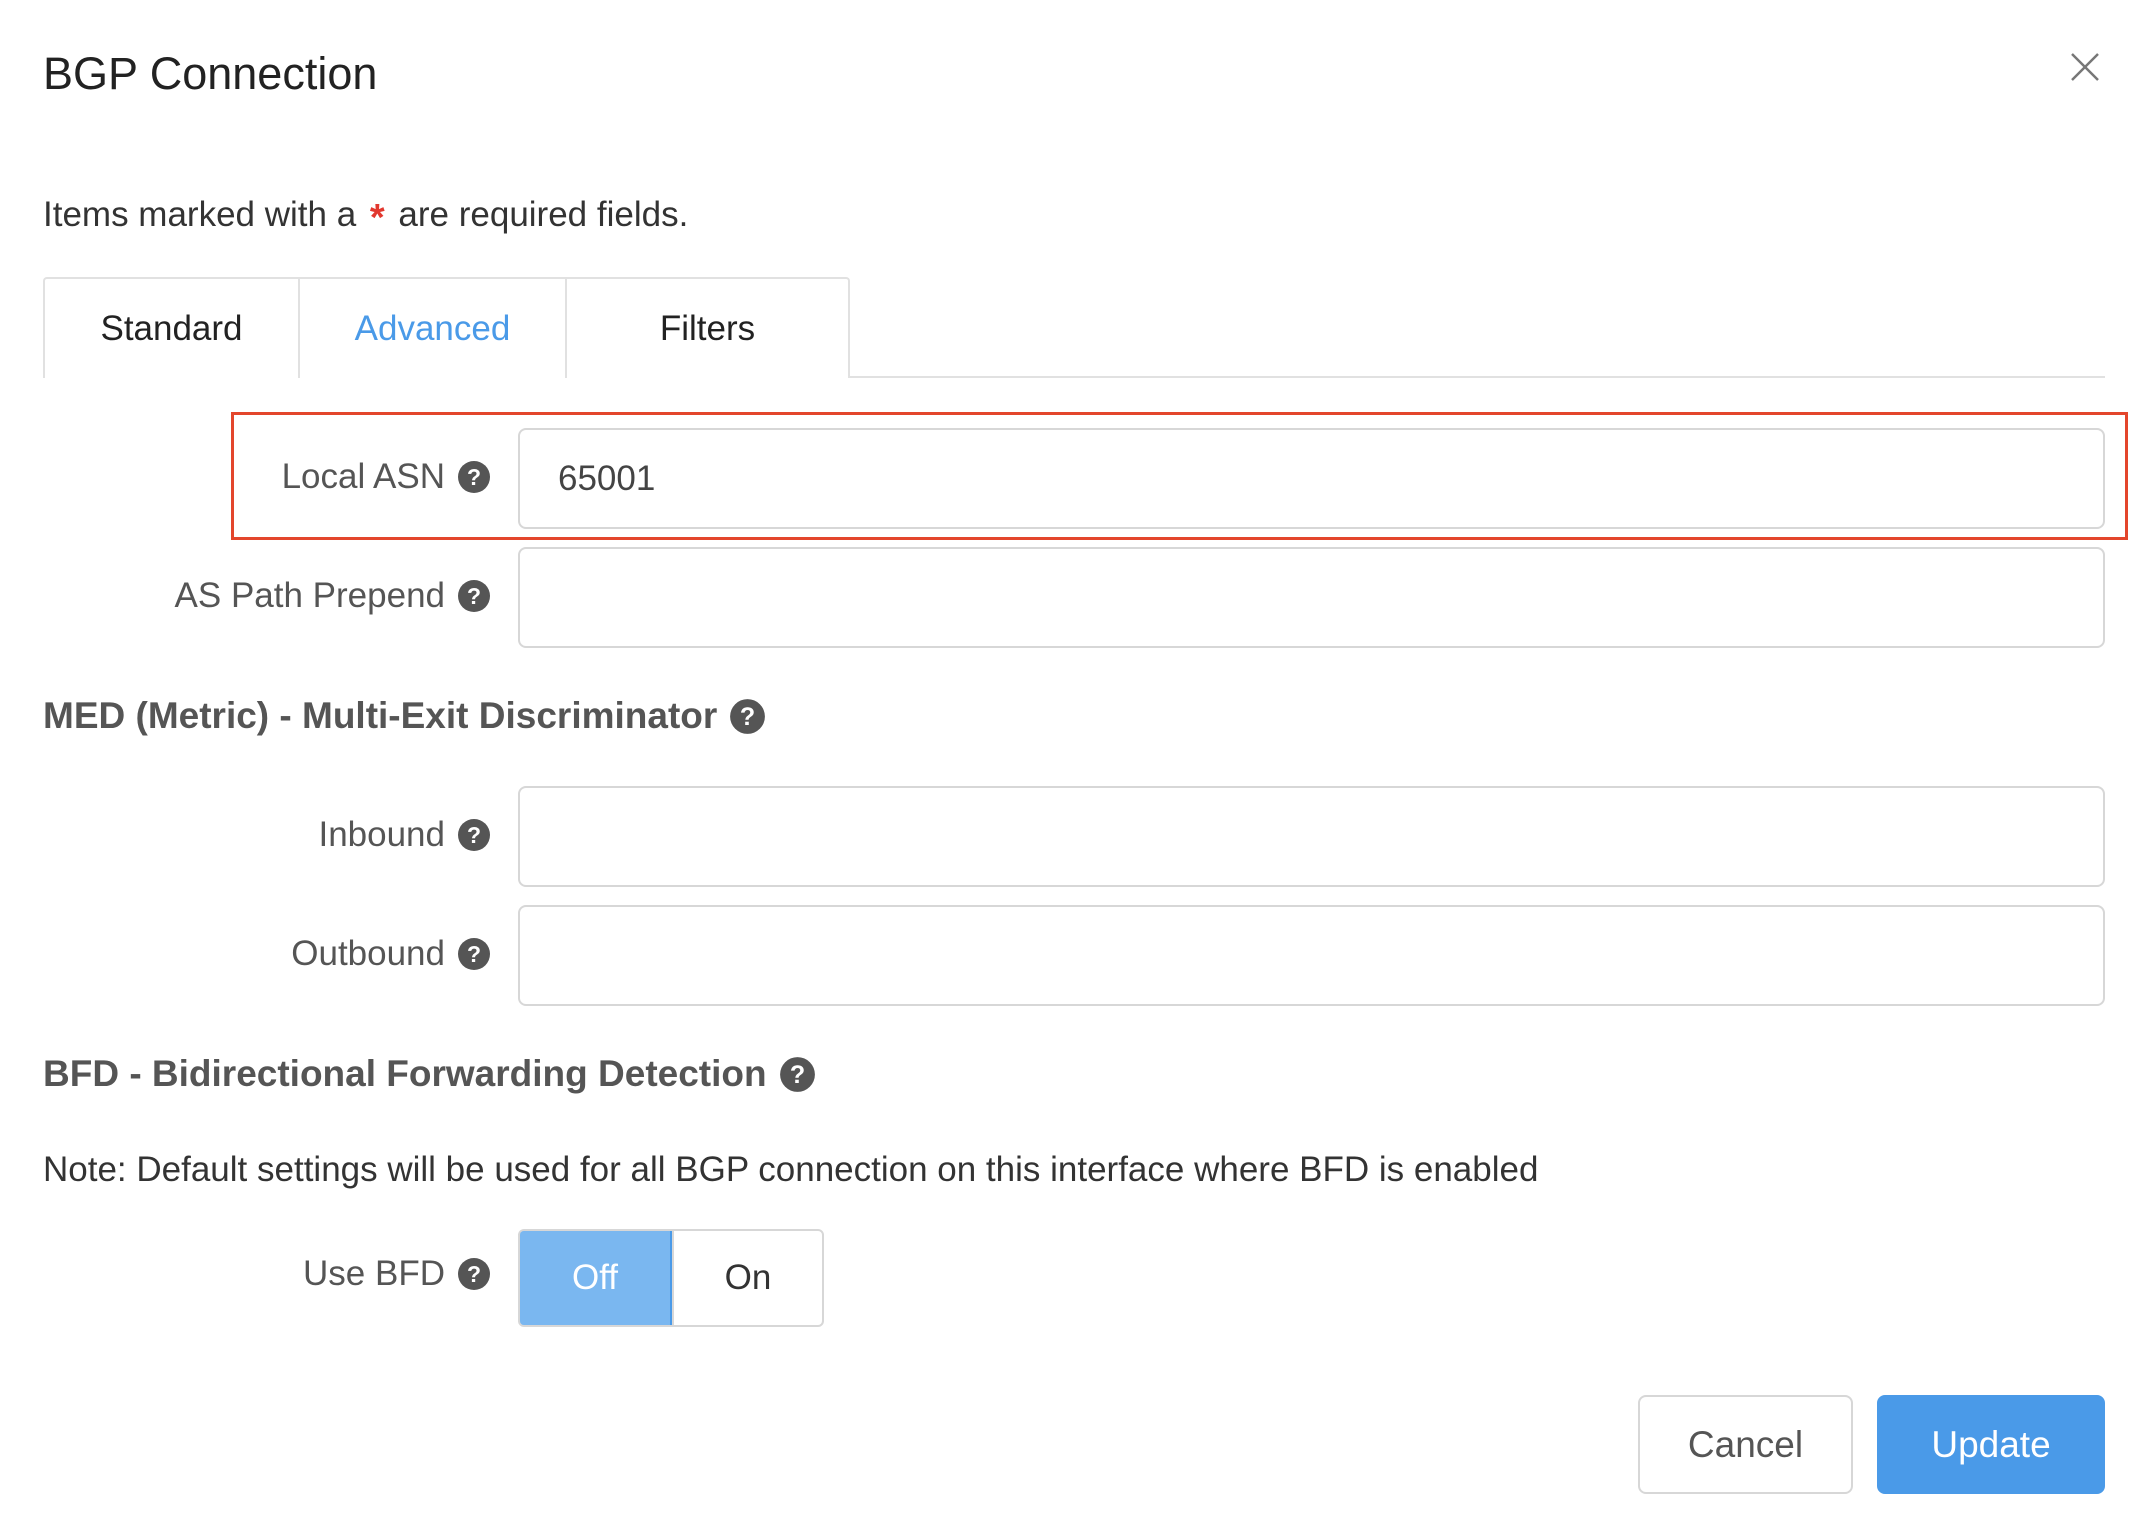 Image resolution: width=2141 pixels, height=1534 pixels. I want to click on inbound-input, so click(1311, 836).